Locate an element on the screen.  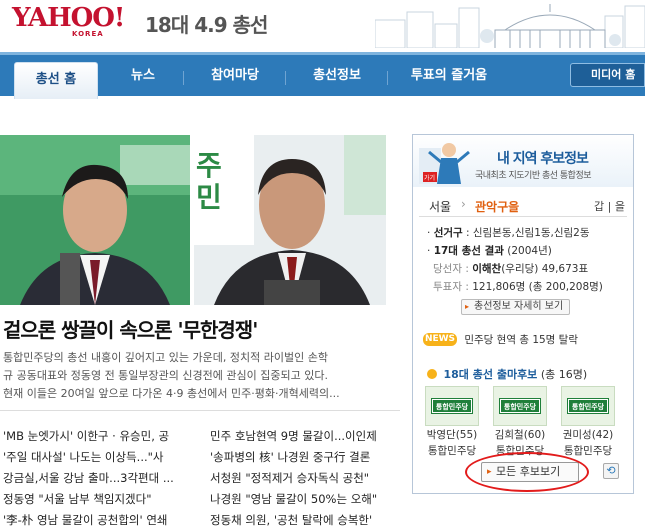
highlight-circle is located at coordinates (527, 472).